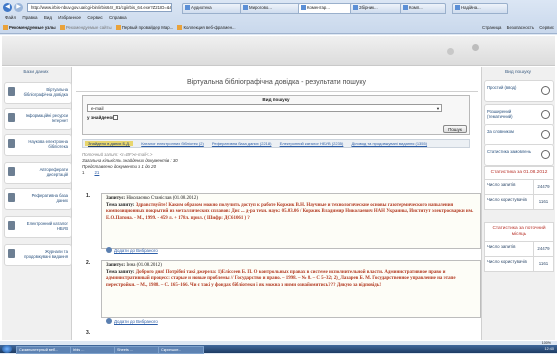 The image size is (557, 354). What do you see at coordinates (62, 27) in the screenshot?
I see `feed-icon` at bounding box center [62, 27].